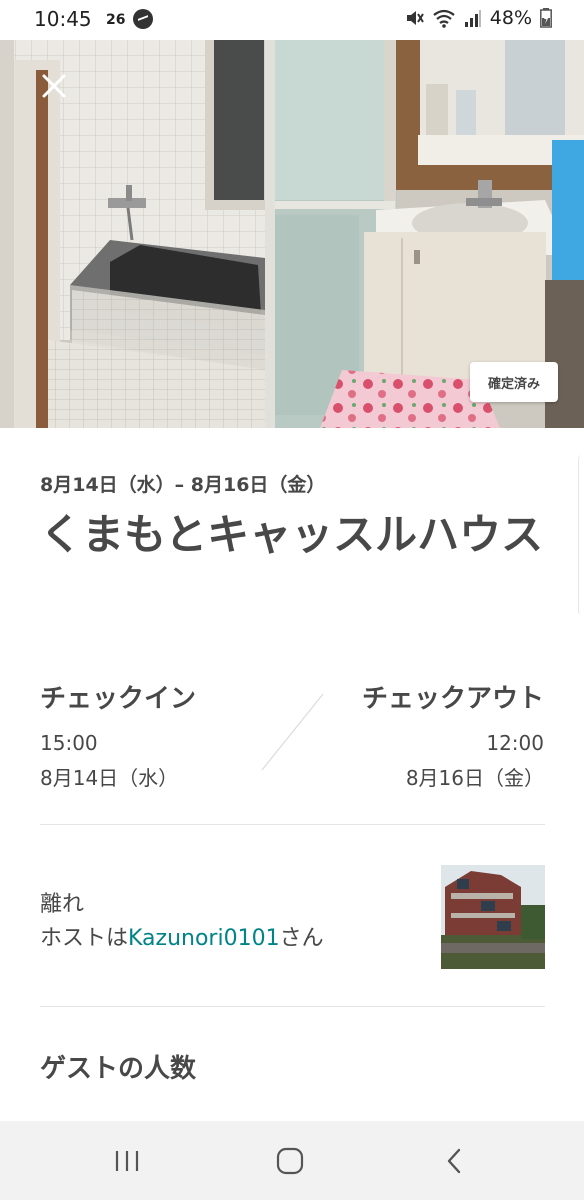  Describe the element at coordinates (301, 938) in the screenshot. I see `host-suffix: さん` at that location.